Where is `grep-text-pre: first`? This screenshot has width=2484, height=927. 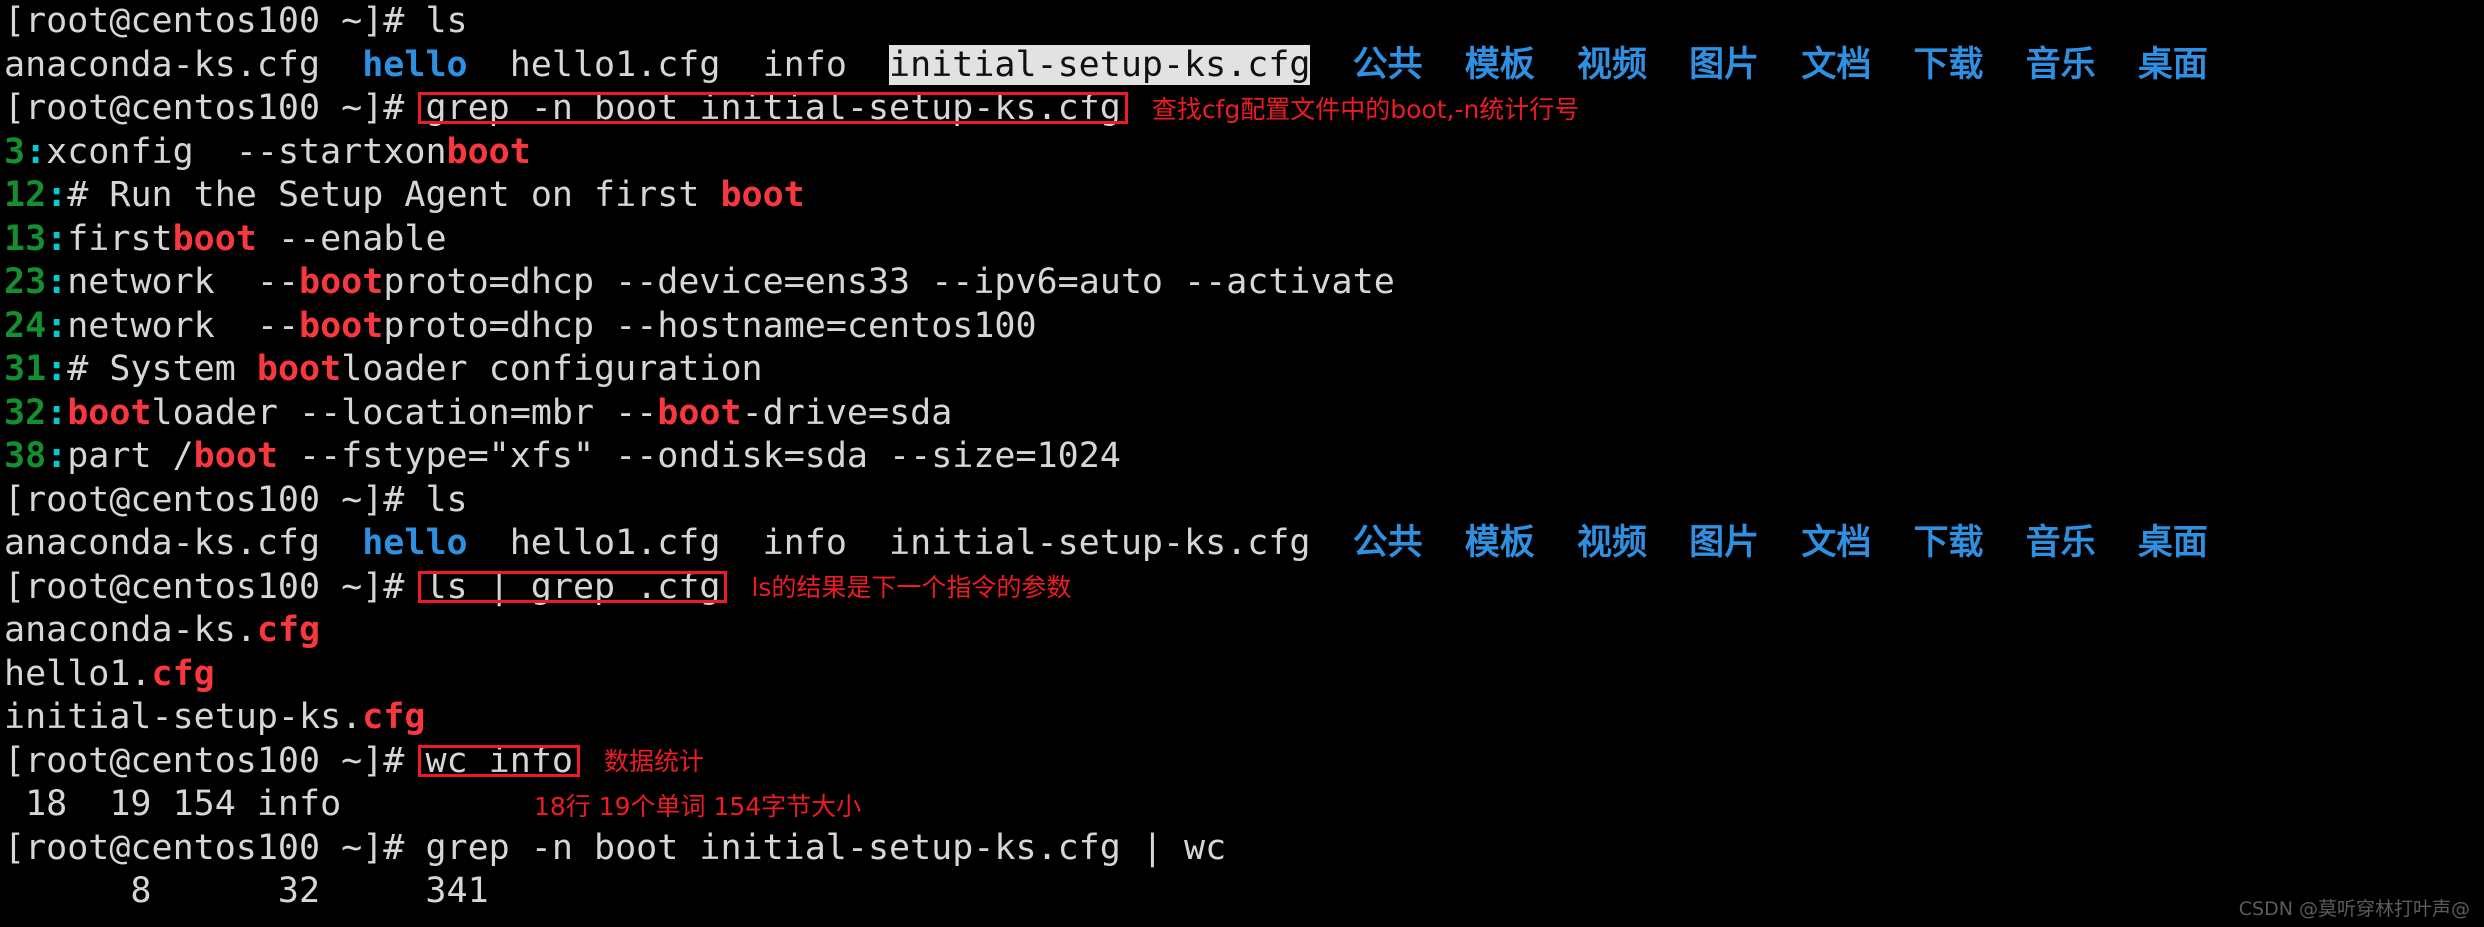 grep-text-pre: first is located at coordinates (120, 238).